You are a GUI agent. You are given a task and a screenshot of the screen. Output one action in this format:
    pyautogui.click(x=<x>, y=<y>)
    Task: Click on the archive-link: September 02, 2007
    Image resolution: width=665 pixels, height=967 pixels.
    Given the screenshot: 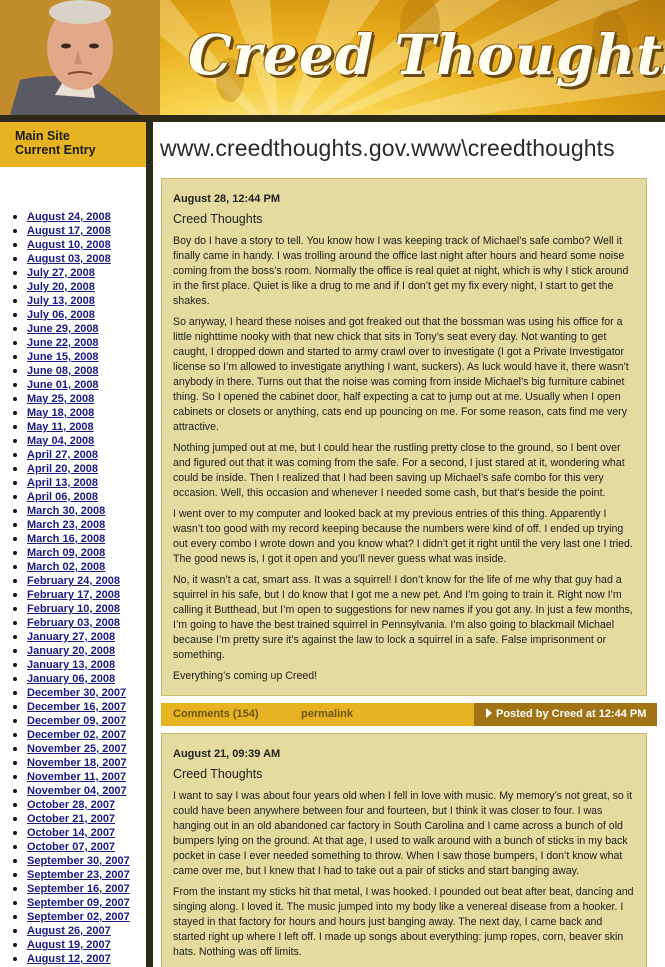 What is the action you would take?
    pyautogui.click(x=78, y=917)
    